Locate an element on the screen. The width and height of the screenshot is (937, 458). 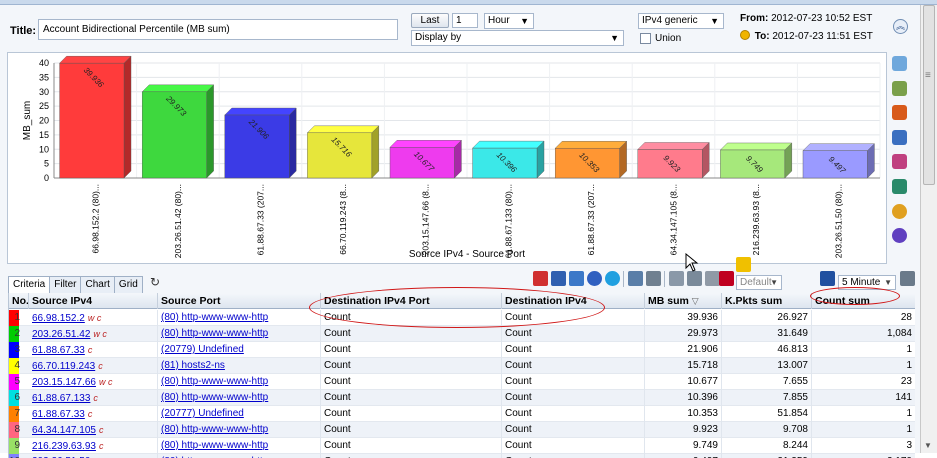
source-ip-link: 203.15.147.66 is located at coordinates (64, 382).